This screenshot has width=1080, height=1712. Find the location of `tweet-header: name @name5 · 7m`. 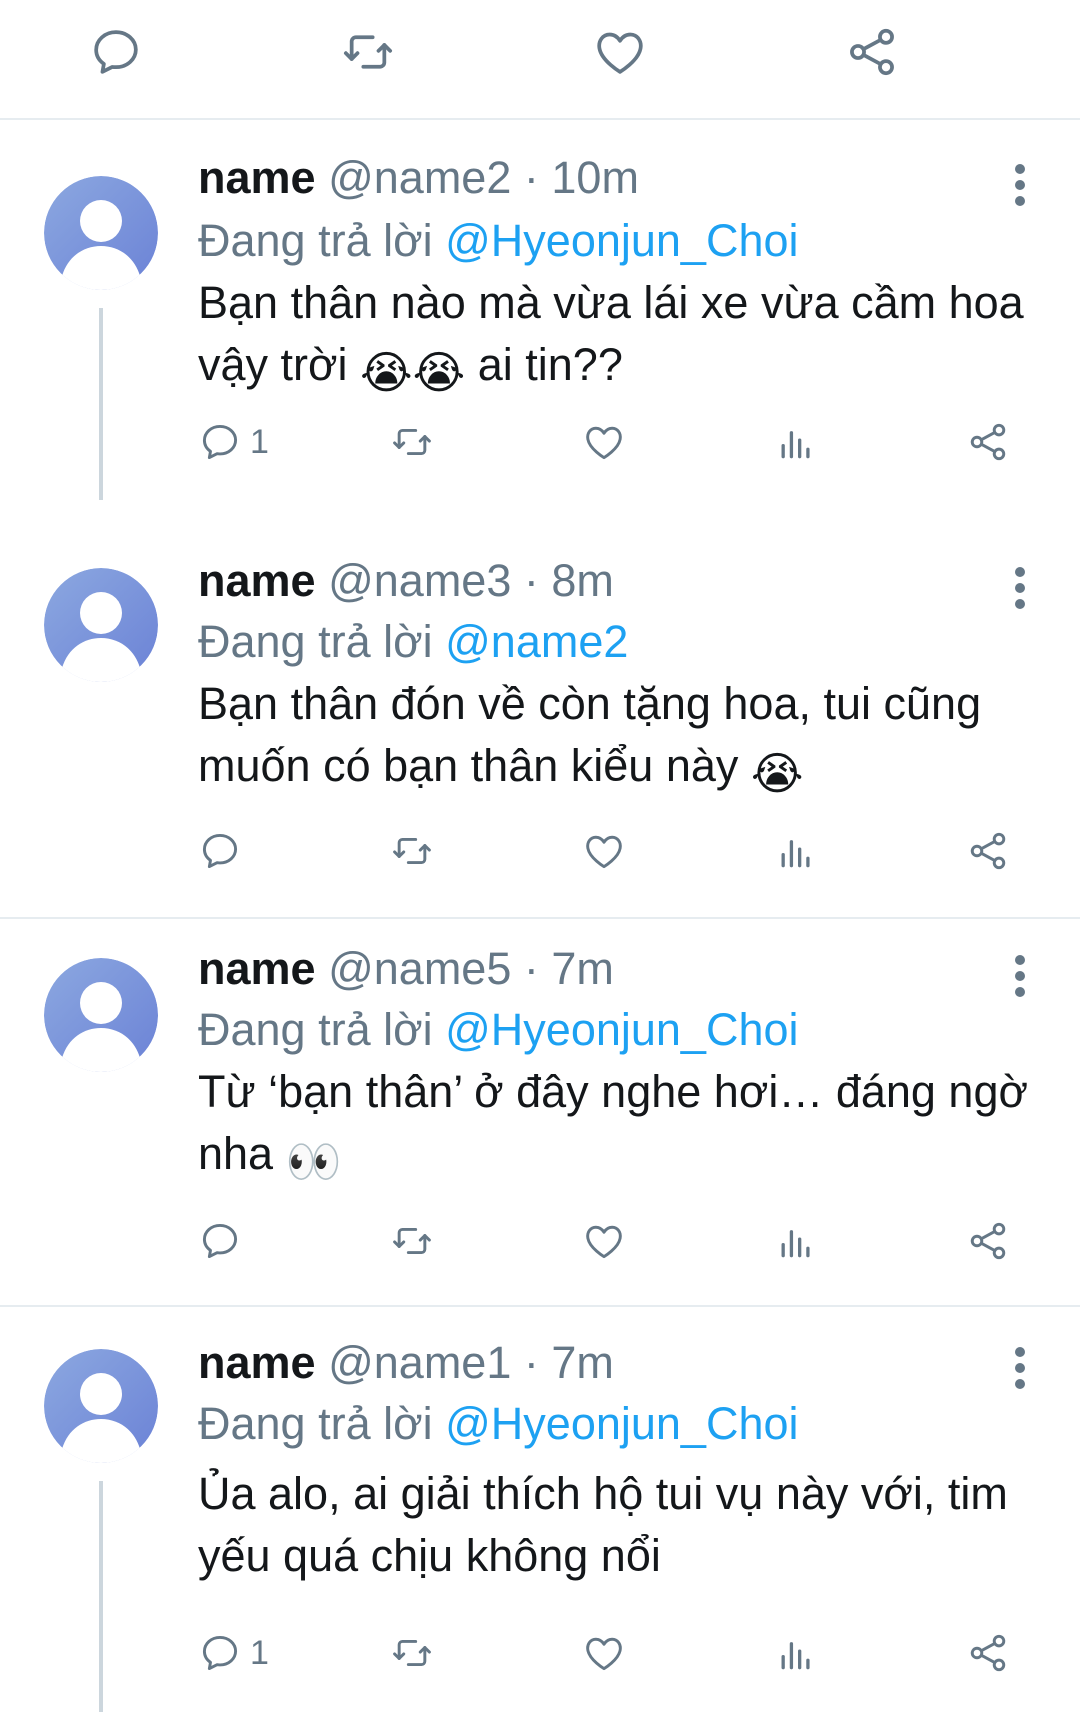

tweet-header: name @name5 · 7m is located at coordinates (406, 969).